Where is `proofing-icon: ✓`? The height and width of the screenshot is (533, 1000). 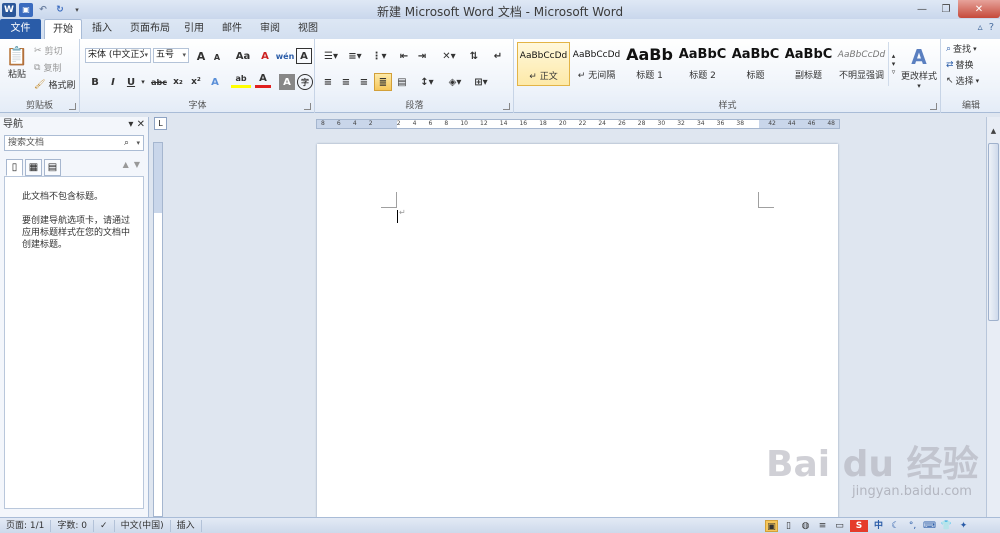
proofing-icon: ✓ is located at coordinates (104, 525).